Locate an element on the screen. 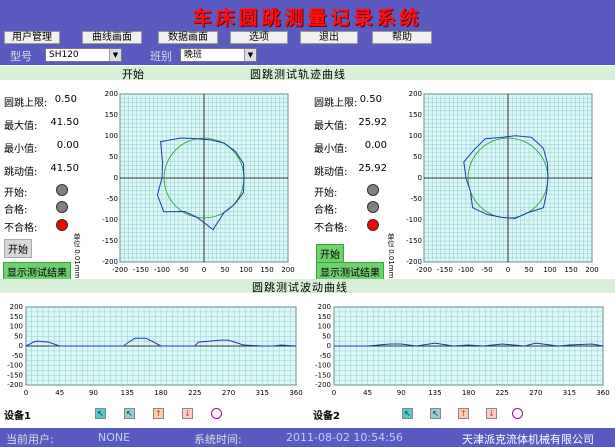  device2-upper-limit-value: 0.50 is located at coordinates (370, 99).